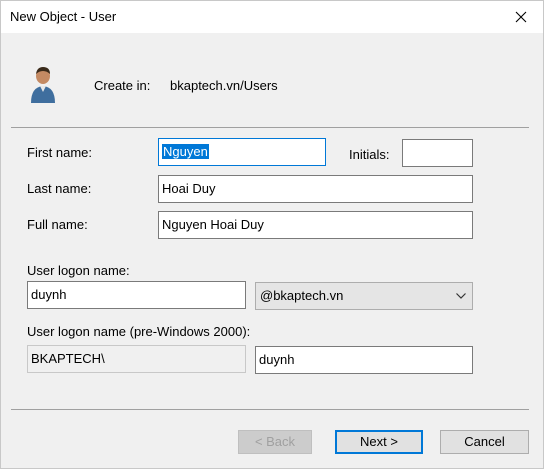  Describe the element at coordinates (484, 442) in the screenshot. I see `cancel-button: Cancel` at that location.